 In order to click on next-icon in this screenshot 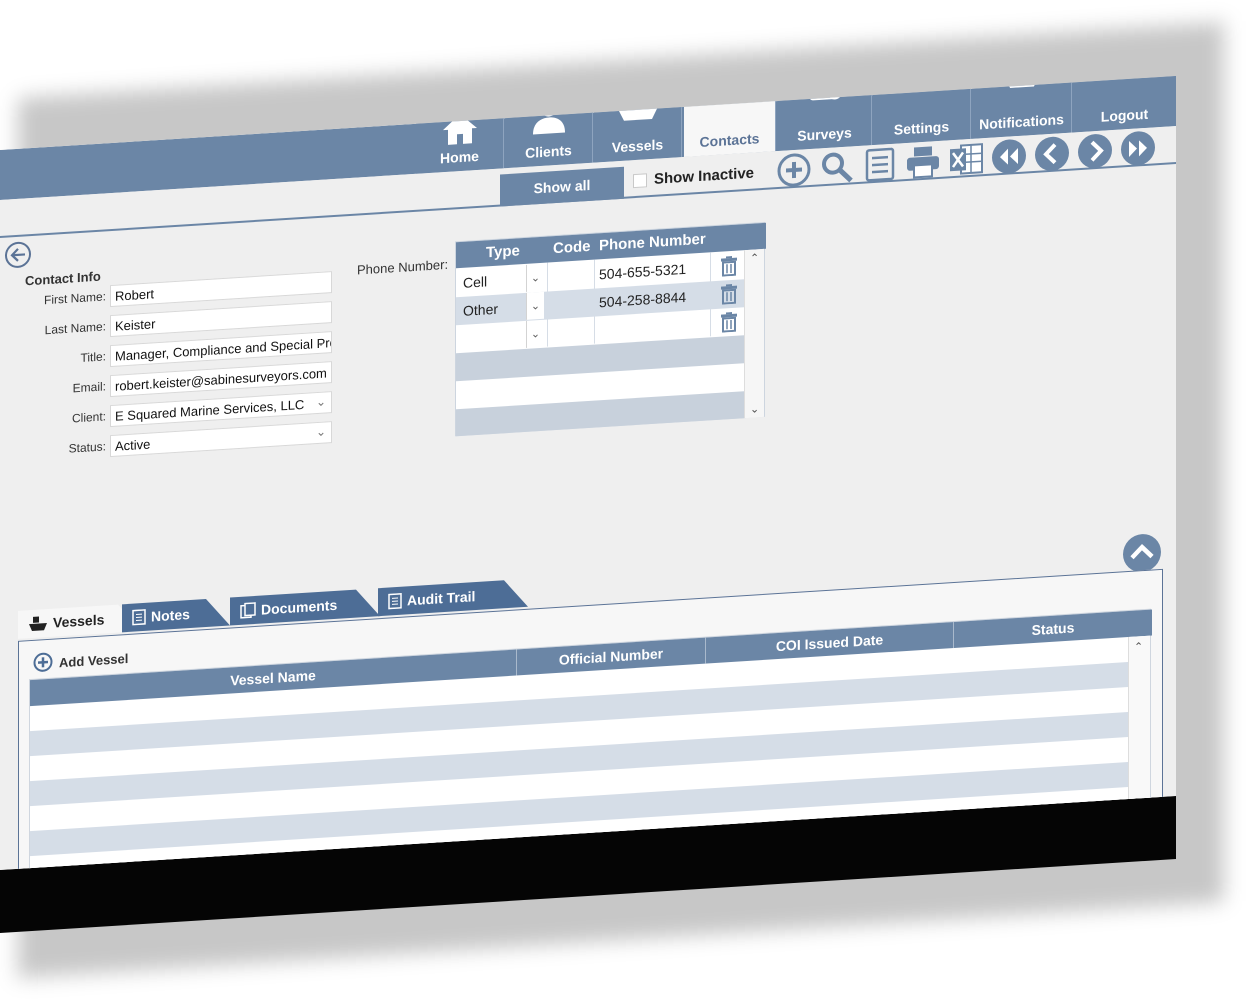, I will do `click(1095, 151)`.